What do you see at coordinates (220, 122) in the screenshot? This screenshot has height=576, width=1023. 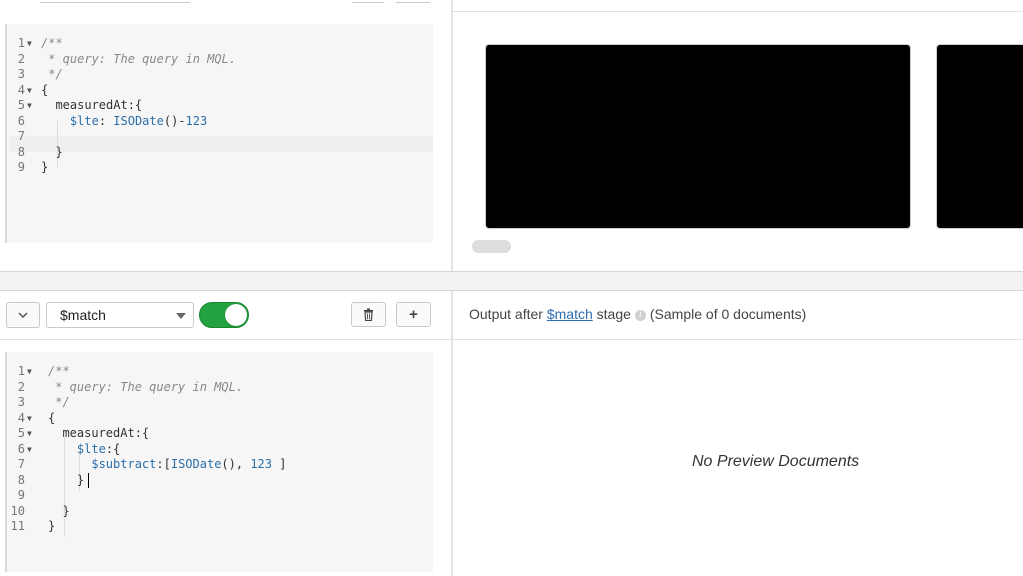 I see `code-line: 6 $lte: ISODate()-123` at bounding box center [220, 122].